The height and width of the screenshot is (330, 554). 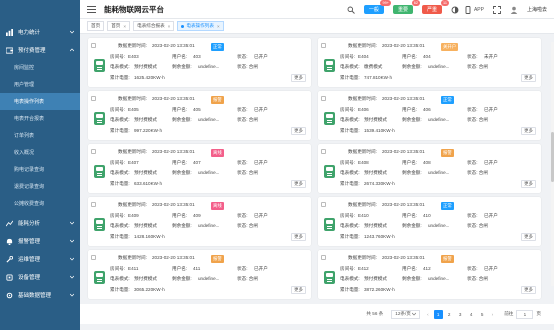 I want to click on total-value: 1625.420KW·h, so click(x=149, y=77).